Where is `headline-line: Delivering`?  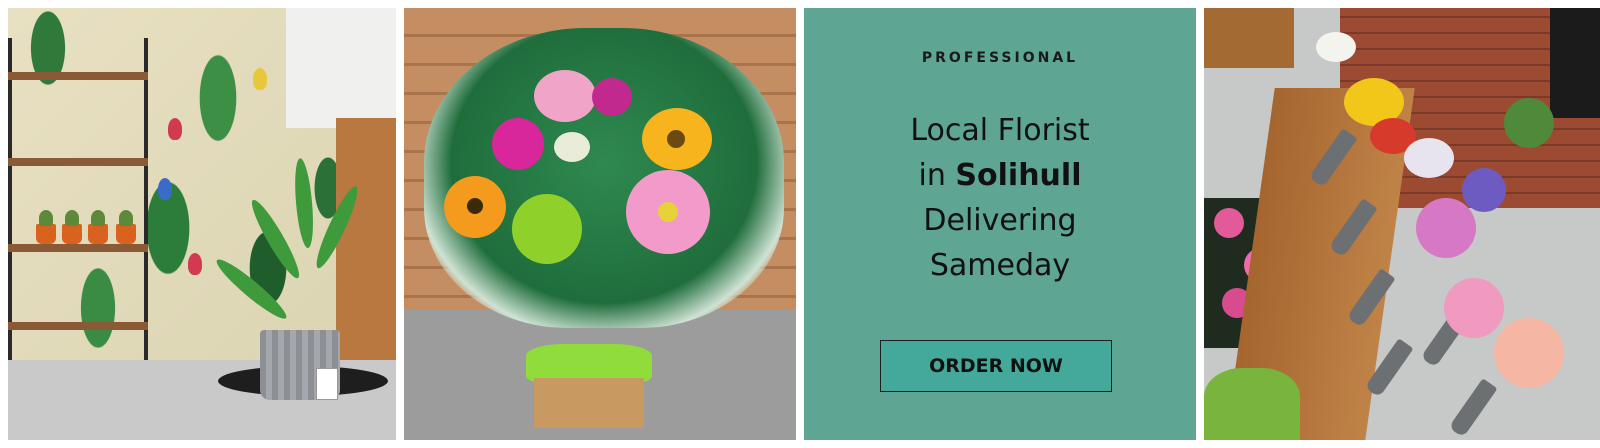 headline-line: Delivering is located at coordinates (1000, 220).